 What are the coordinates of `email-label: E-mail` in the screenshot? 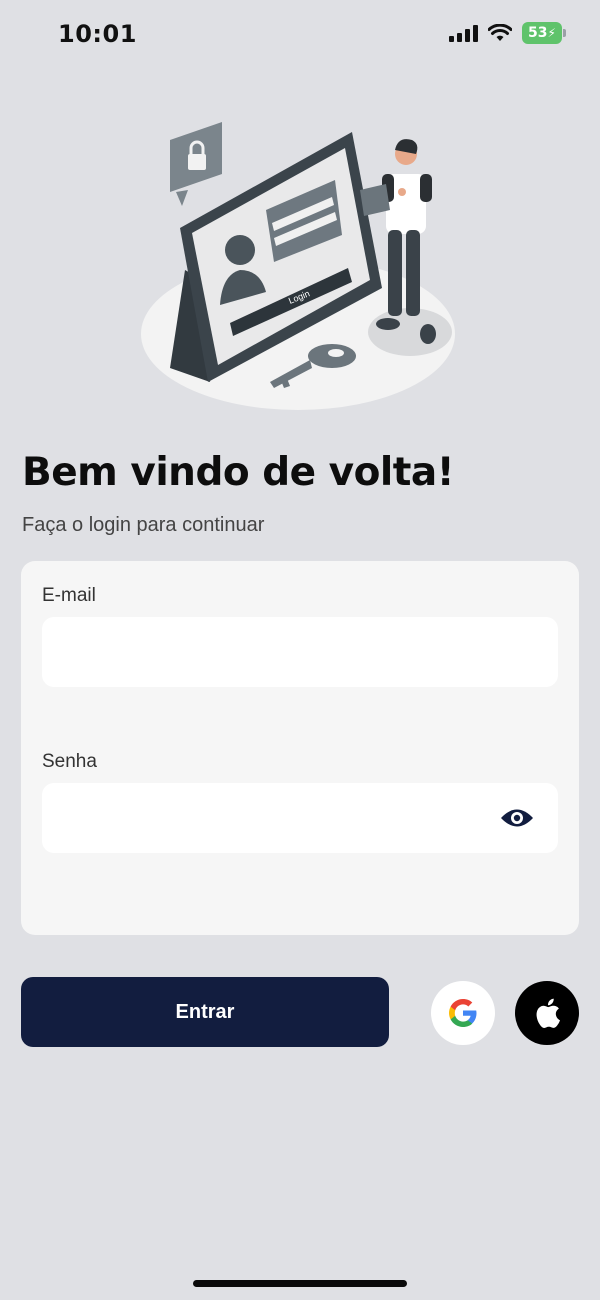 It's located at (69, 595).